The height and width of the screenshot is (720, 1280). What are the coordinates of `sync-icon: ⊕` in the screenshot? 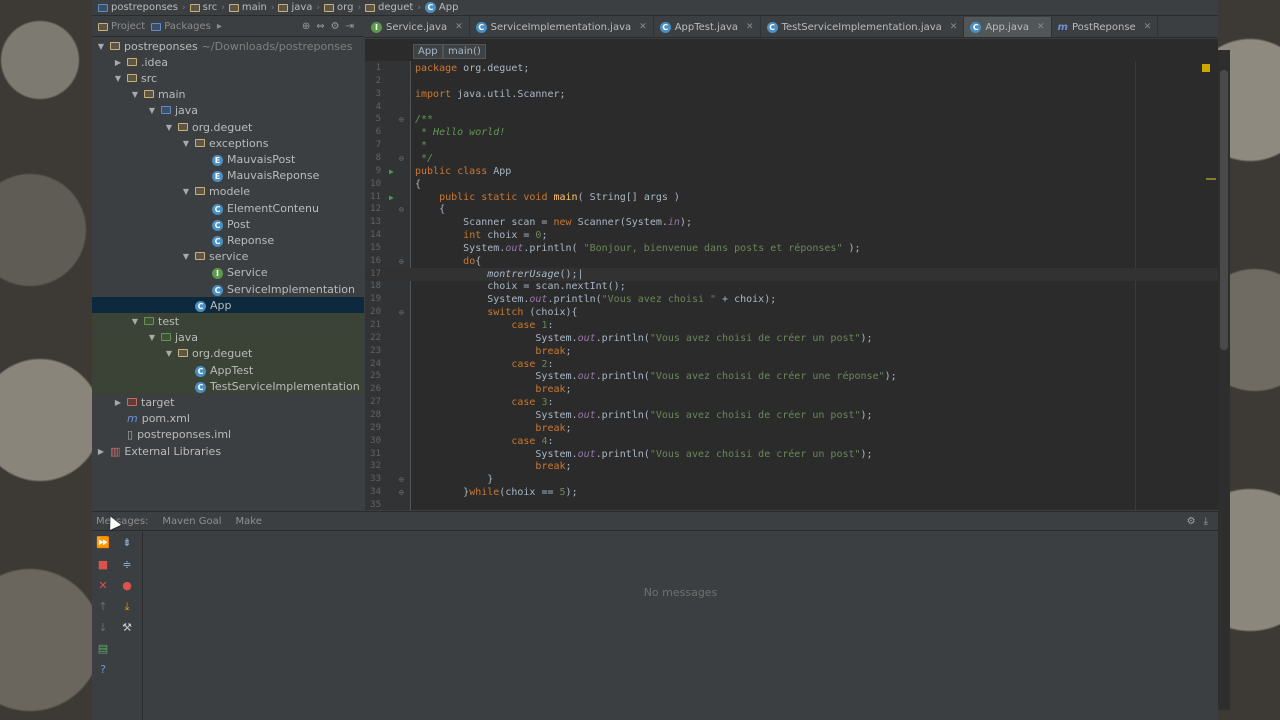 It's located at (306, 26).